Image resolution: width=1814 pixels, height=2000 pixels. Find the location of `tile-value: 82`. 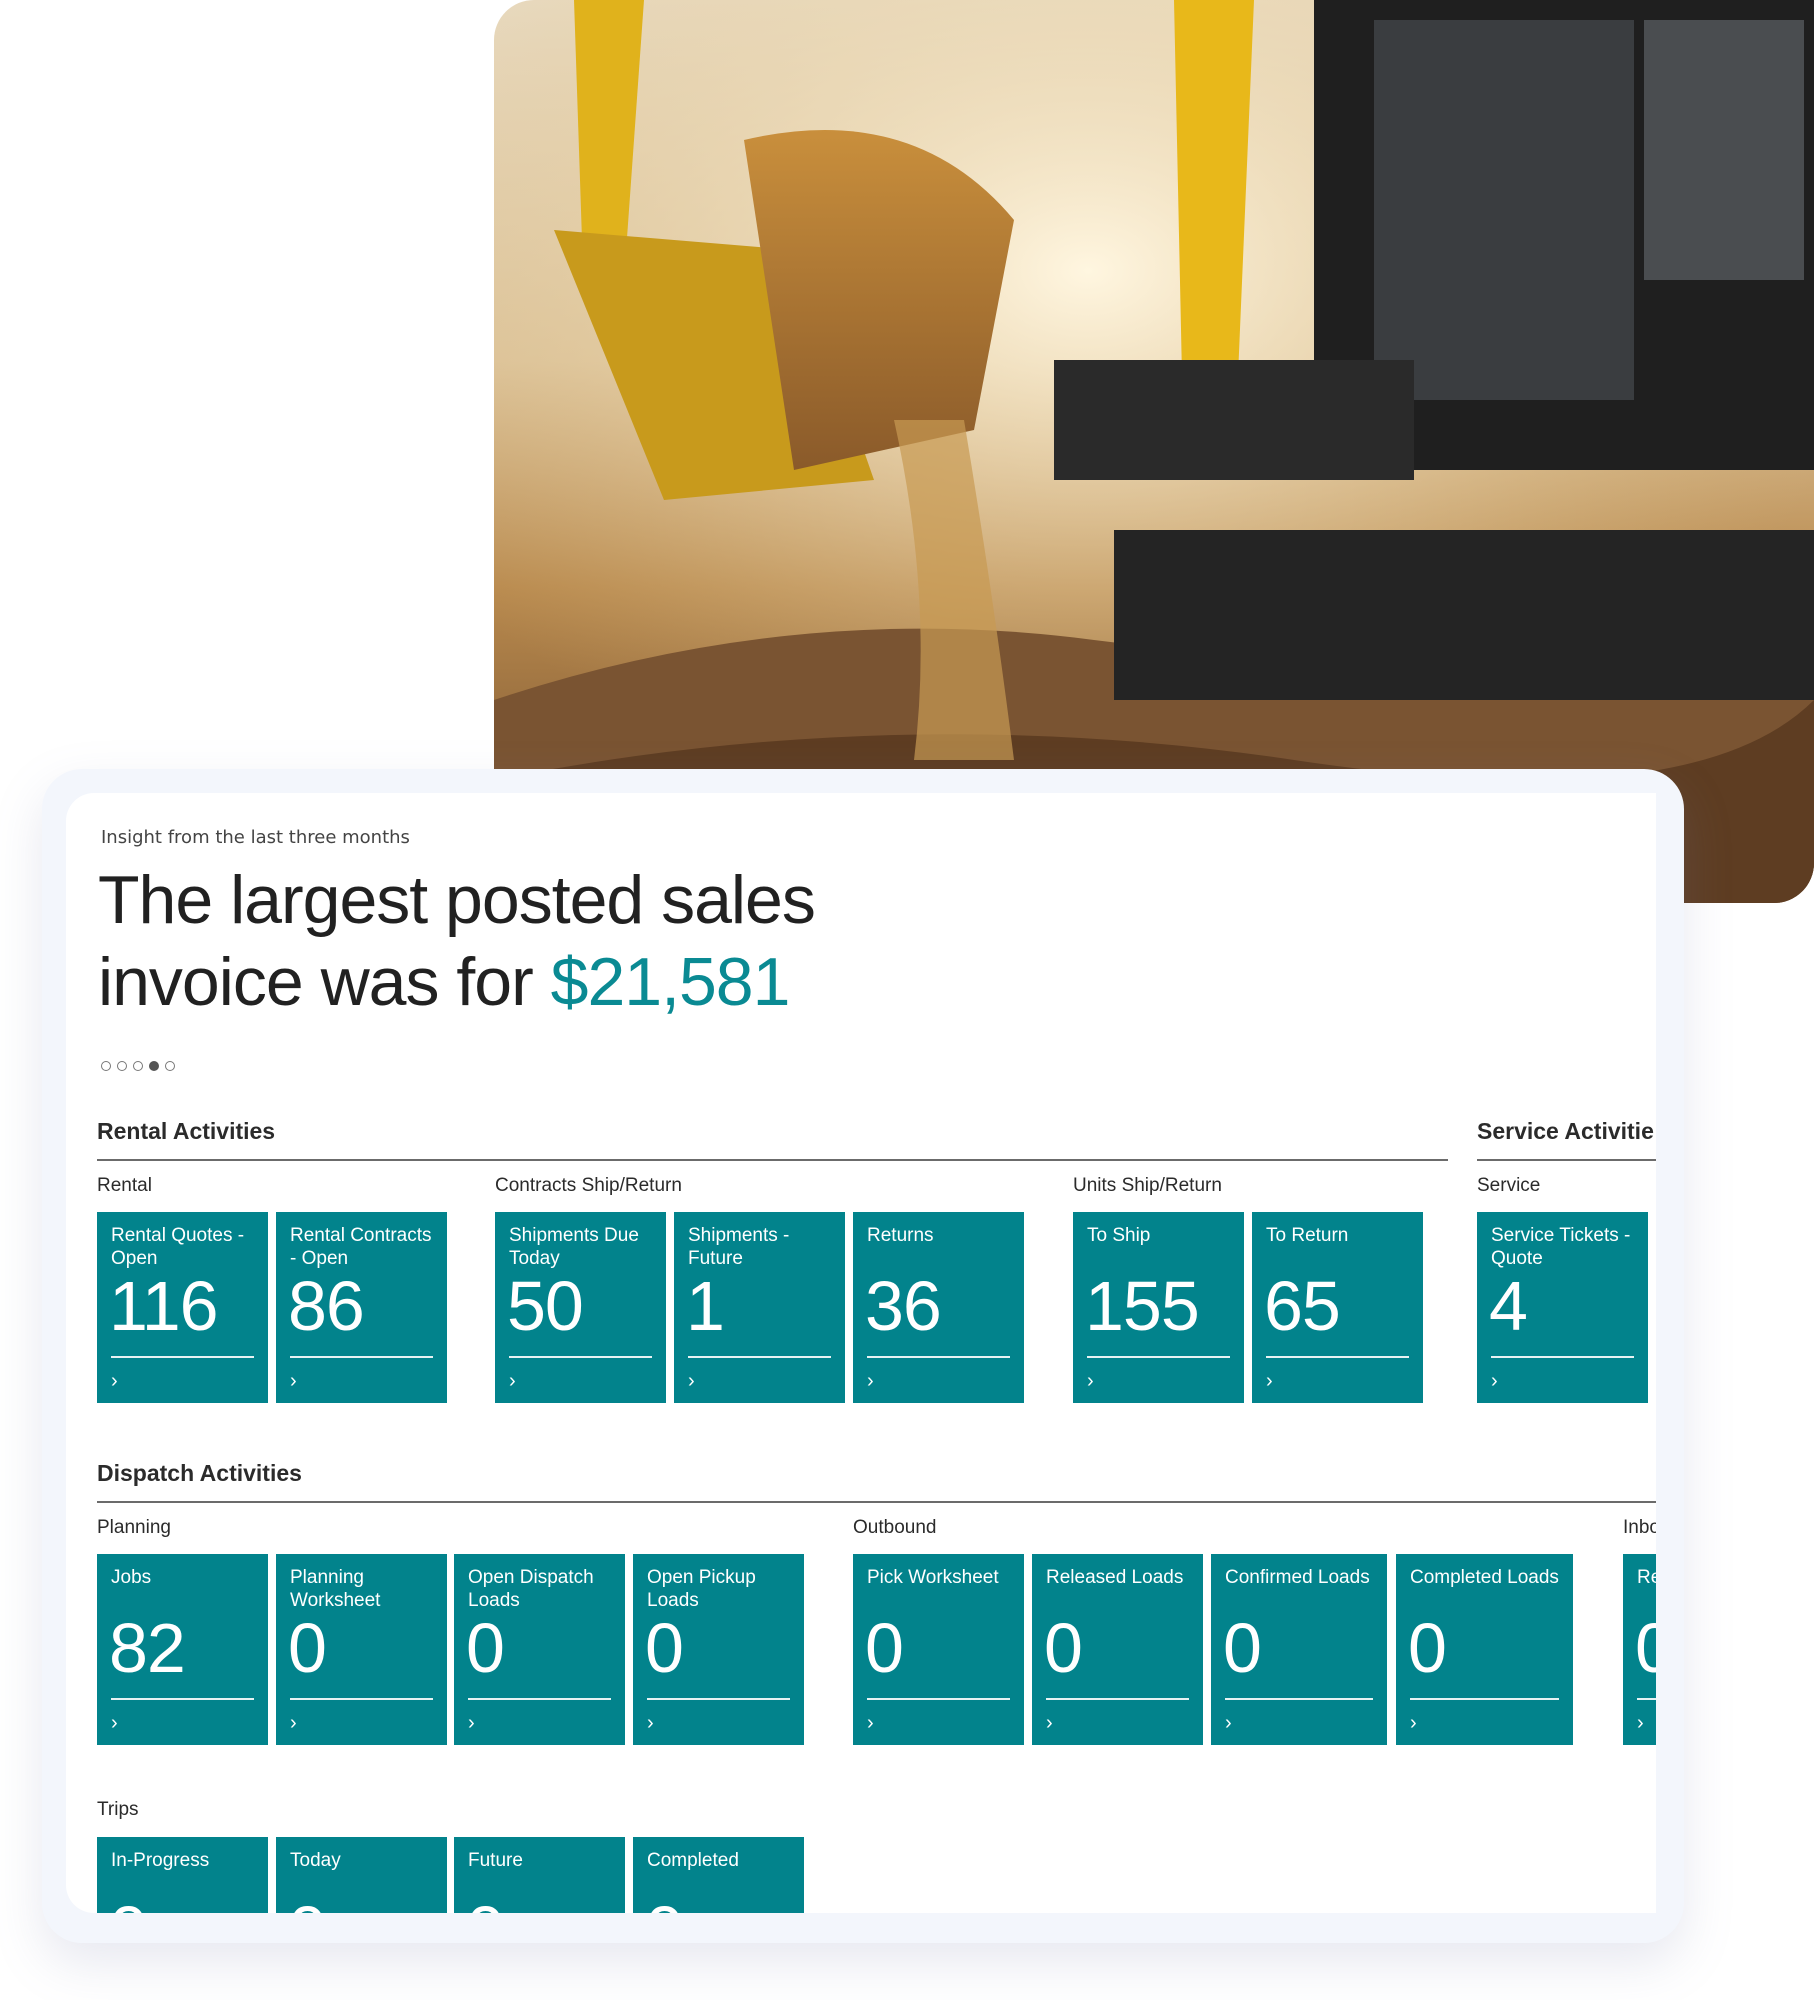

tile-value: 82 is located at coordinates (147, 1648).